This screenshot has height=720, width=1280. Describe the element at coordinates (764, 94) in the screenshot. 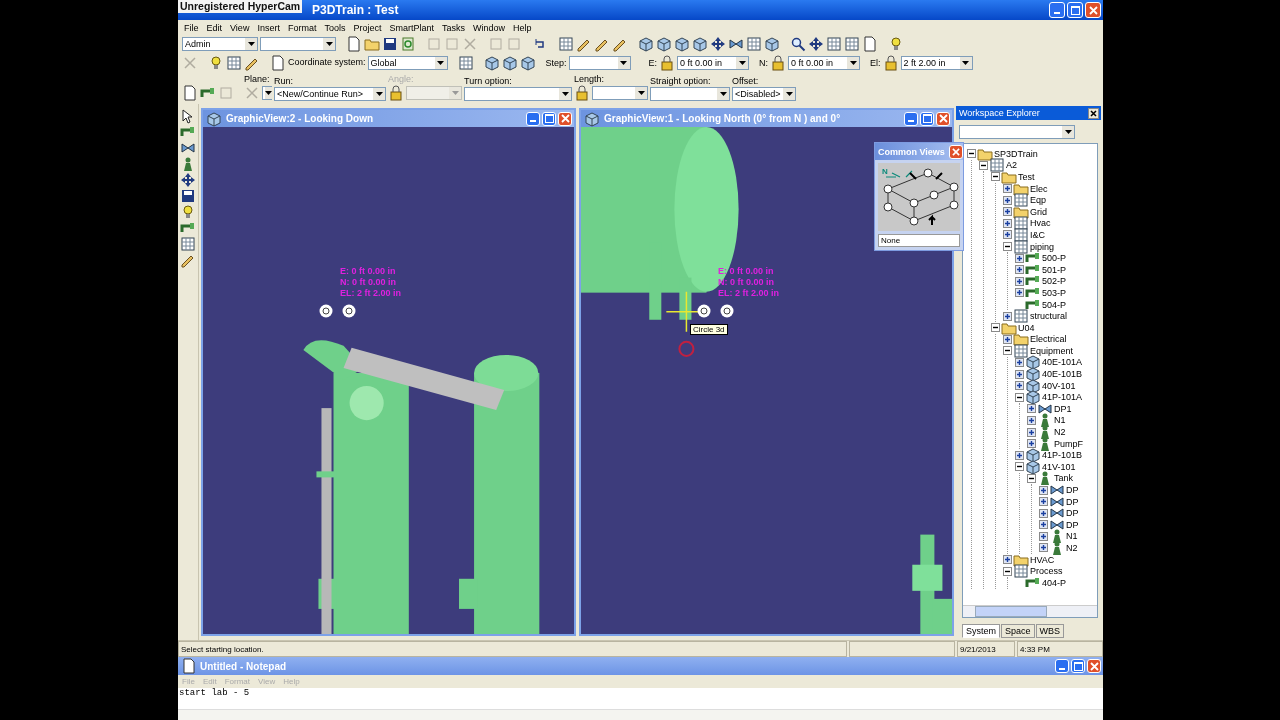

I see `option-dropdown: <Disabled>` at that location.